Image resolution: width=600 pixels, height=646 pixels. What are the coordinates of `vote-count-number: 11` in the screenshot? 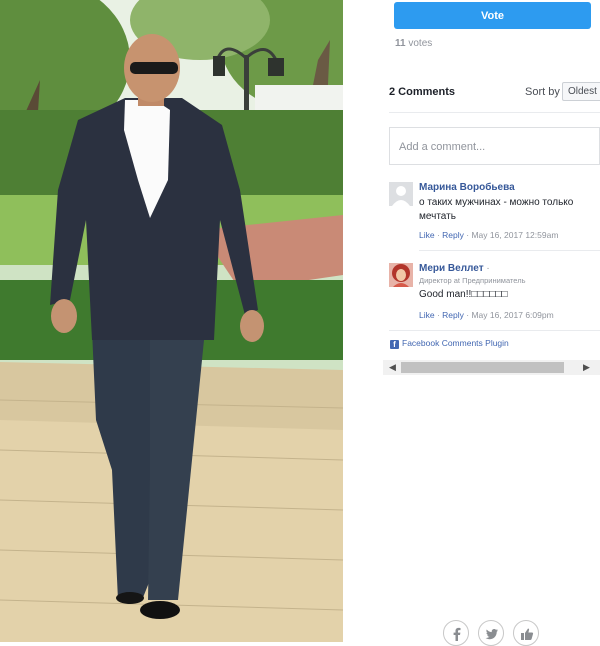 It's located at (400, 43).